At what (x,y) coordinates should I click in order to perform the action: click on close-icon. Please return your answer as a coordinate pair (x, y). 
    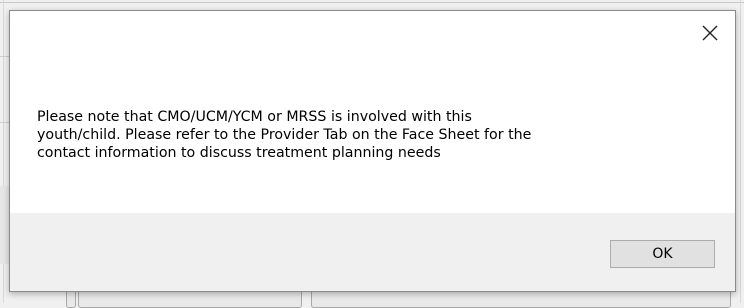
    Looking at the image, I should click on (710, 33).